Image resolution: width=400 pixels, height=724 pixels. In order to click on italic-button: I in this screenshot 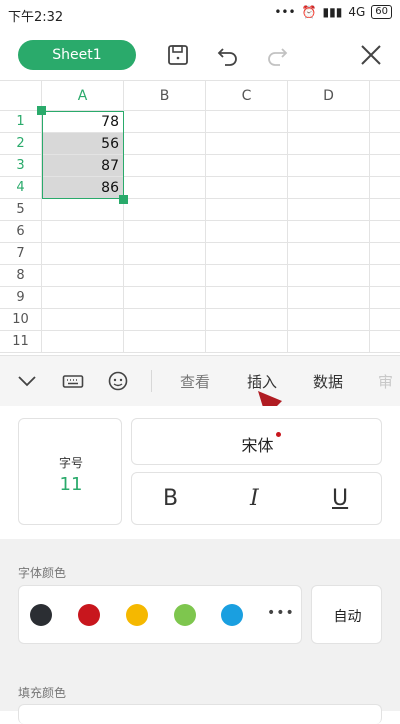, I will do `click(254, 498)`.